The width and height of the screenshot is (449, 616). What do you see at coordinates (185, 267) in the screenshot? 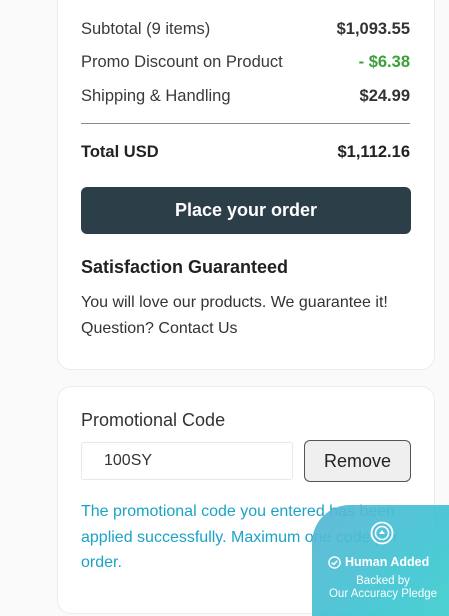
I see `satisfaction-title: Satisfaction Guaranteed` at bounding box center [185, 267].